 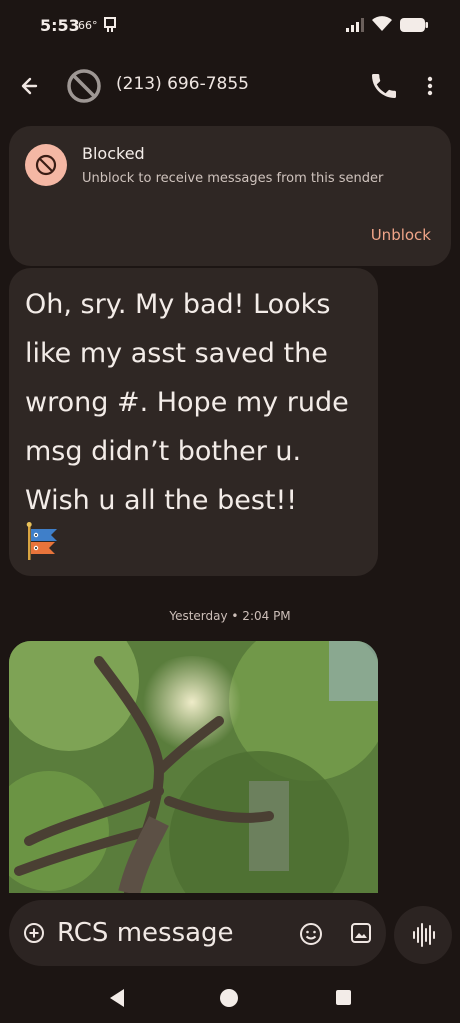 I want to click on status-time: 5:53, so click(x=60, y=25).